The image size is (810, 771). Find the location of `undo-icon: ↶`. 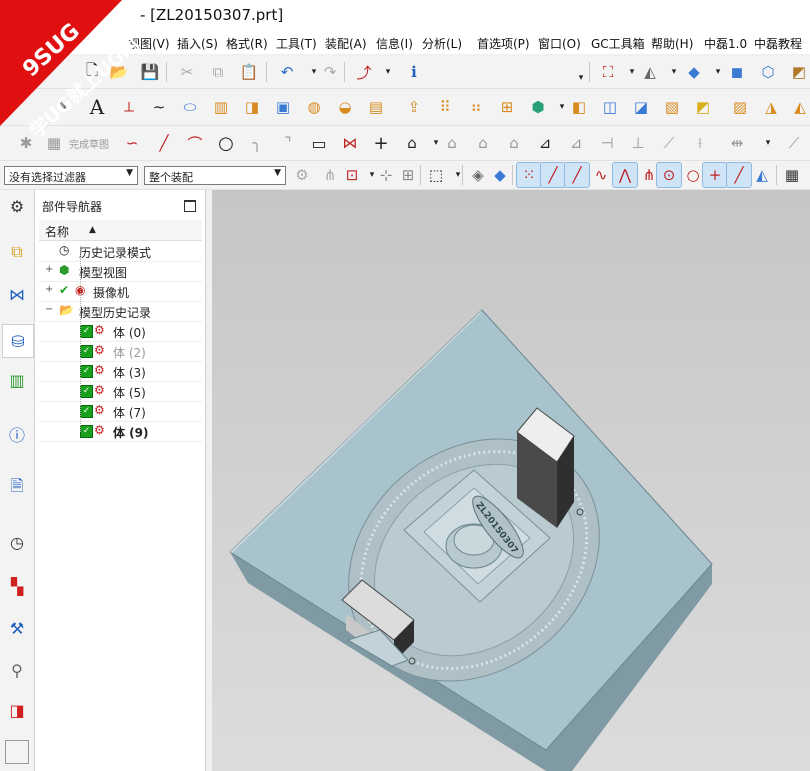

undo-icon: ↶ is located at coordinates (287, 72).